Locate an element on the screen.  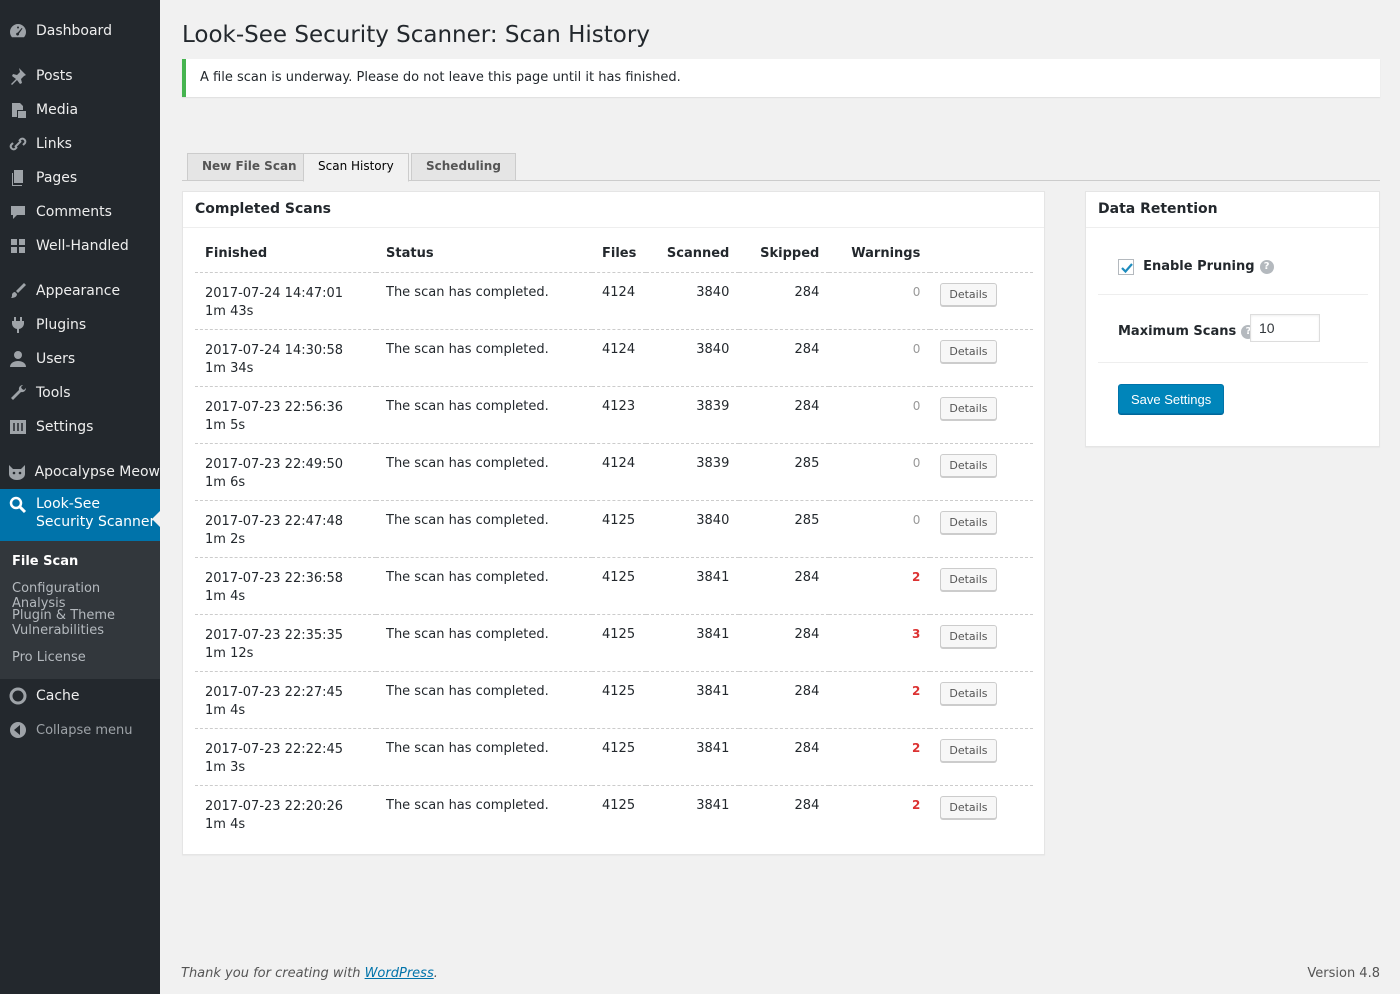
sidebar-item-label: Pages is located at coordinates (57, 178).